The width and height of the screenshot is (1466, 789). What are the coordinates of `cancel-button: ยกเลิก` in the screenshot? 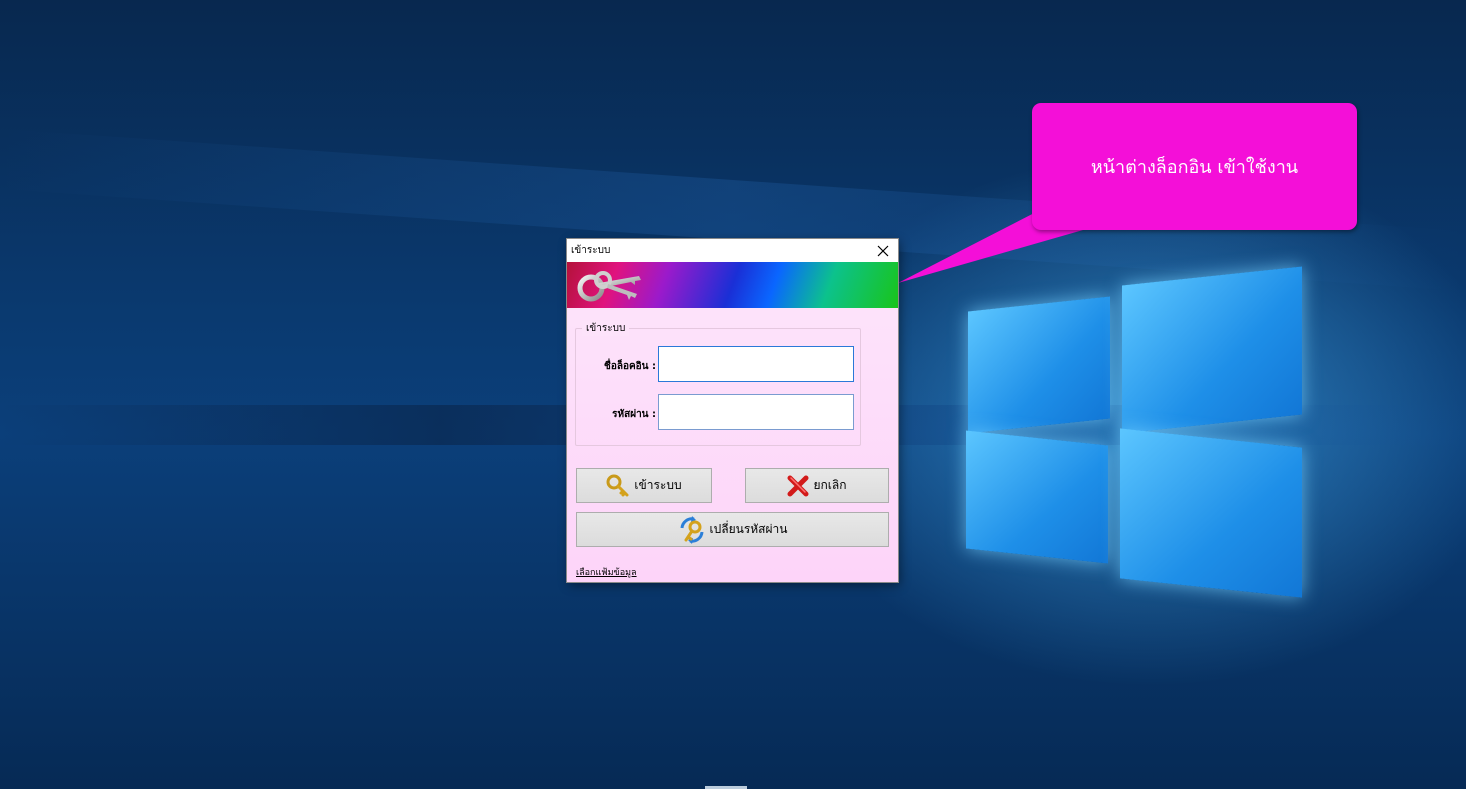 It's located at (817, 485).